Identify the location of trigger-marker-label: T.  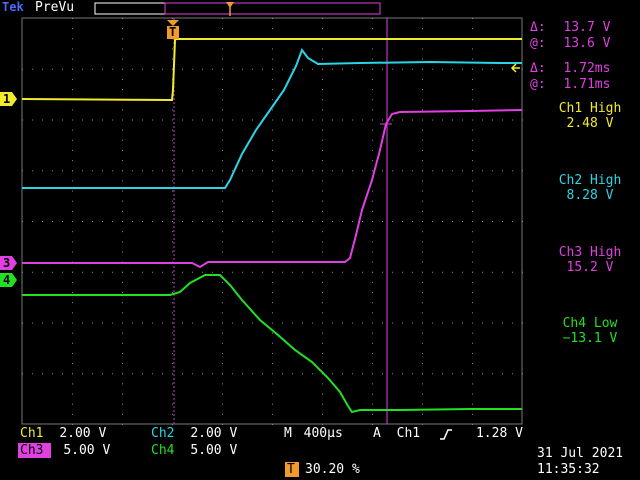
(173, 32).